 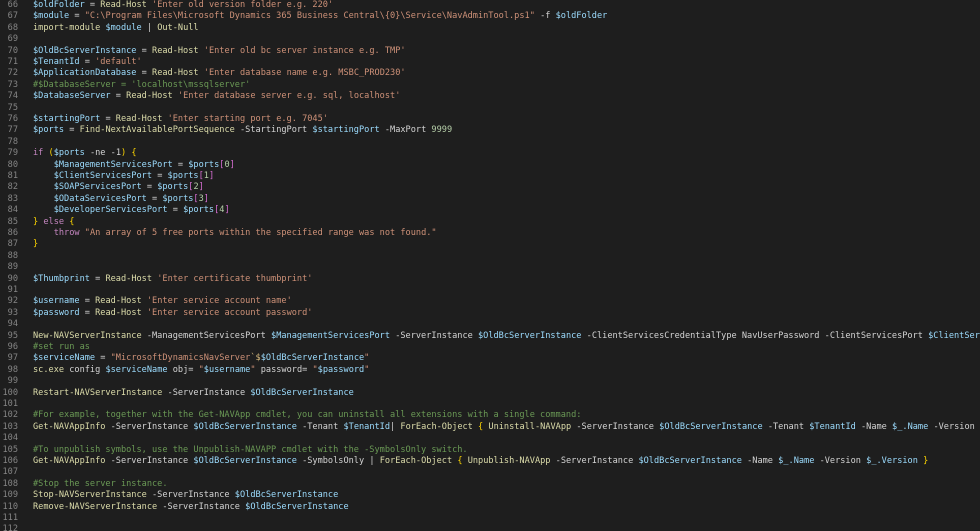 I want to click on code-line: 91, so click(x=490, y=290).